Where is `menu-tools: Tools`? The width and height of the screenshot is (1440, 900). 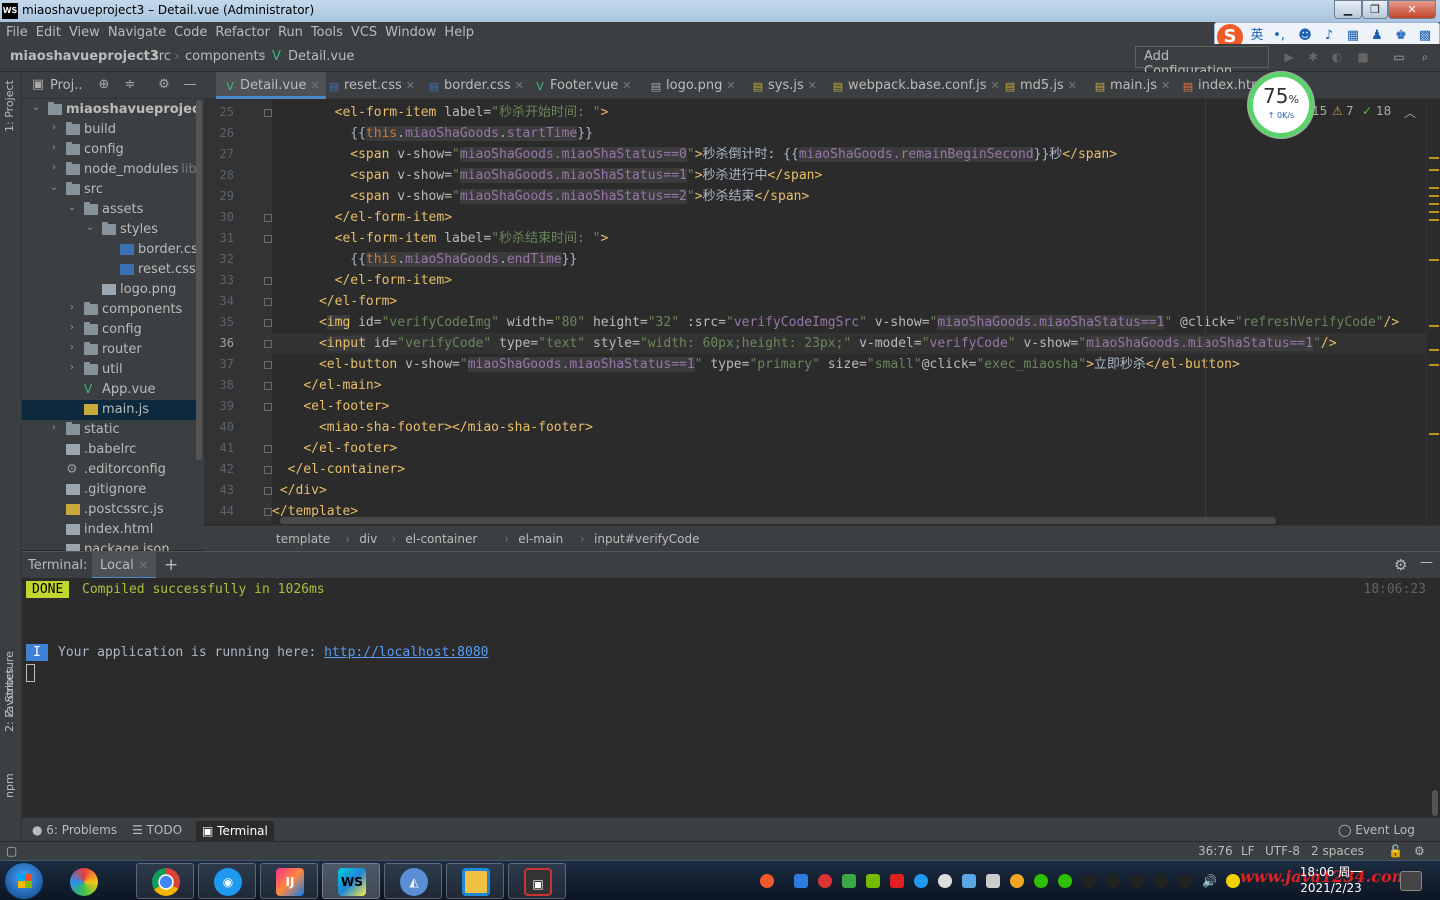 menu-tools: Tools is located at coordinates (327, 31).